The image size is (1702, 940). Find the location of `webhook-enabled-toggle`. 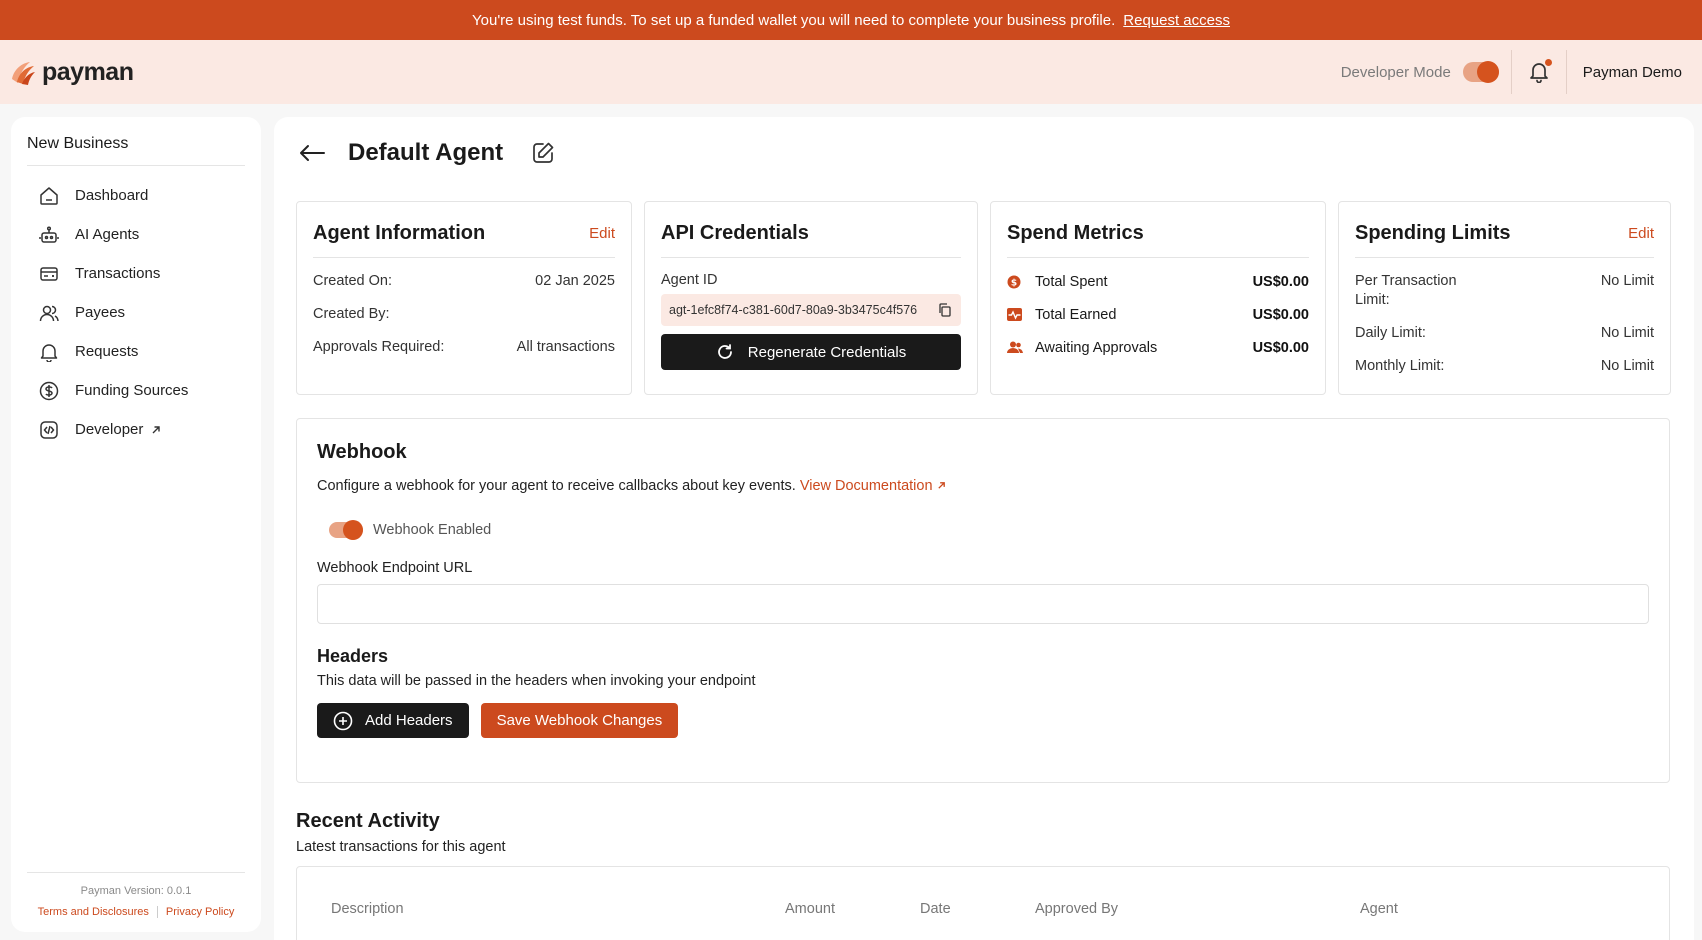

webhook-enabled-toggle is located at coordinates (346, 530).